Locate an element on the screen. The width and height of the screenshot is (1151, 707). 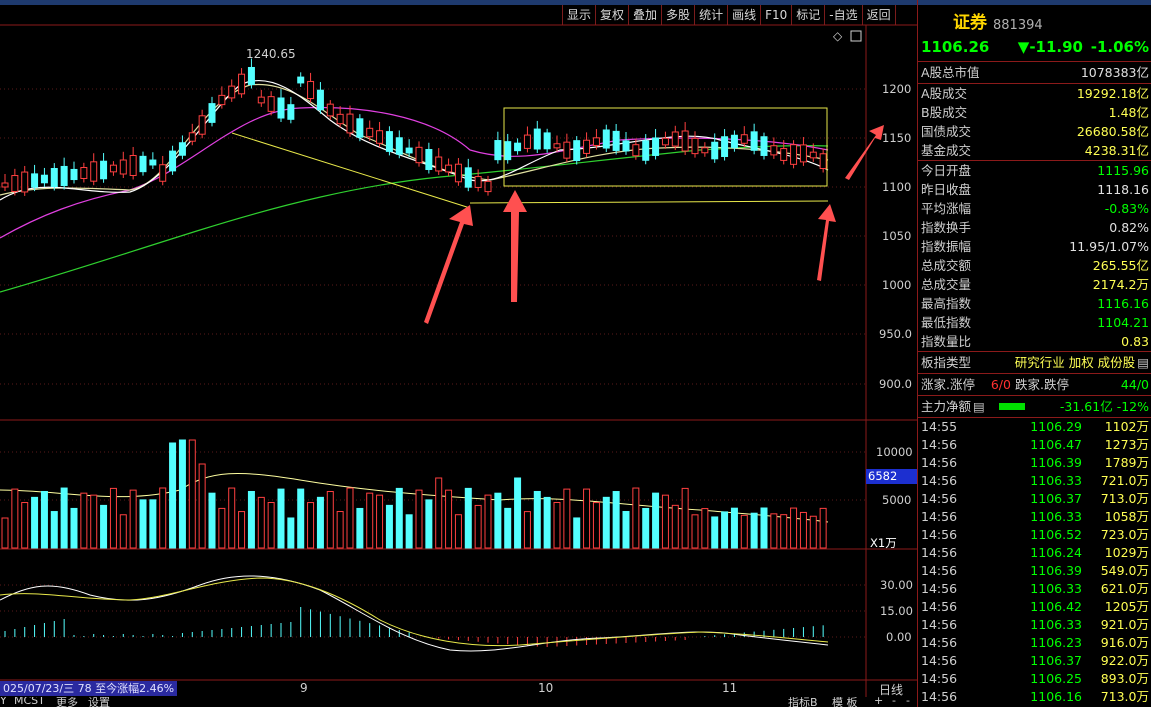
month-label: 10 is located at coordinates (546, 688).